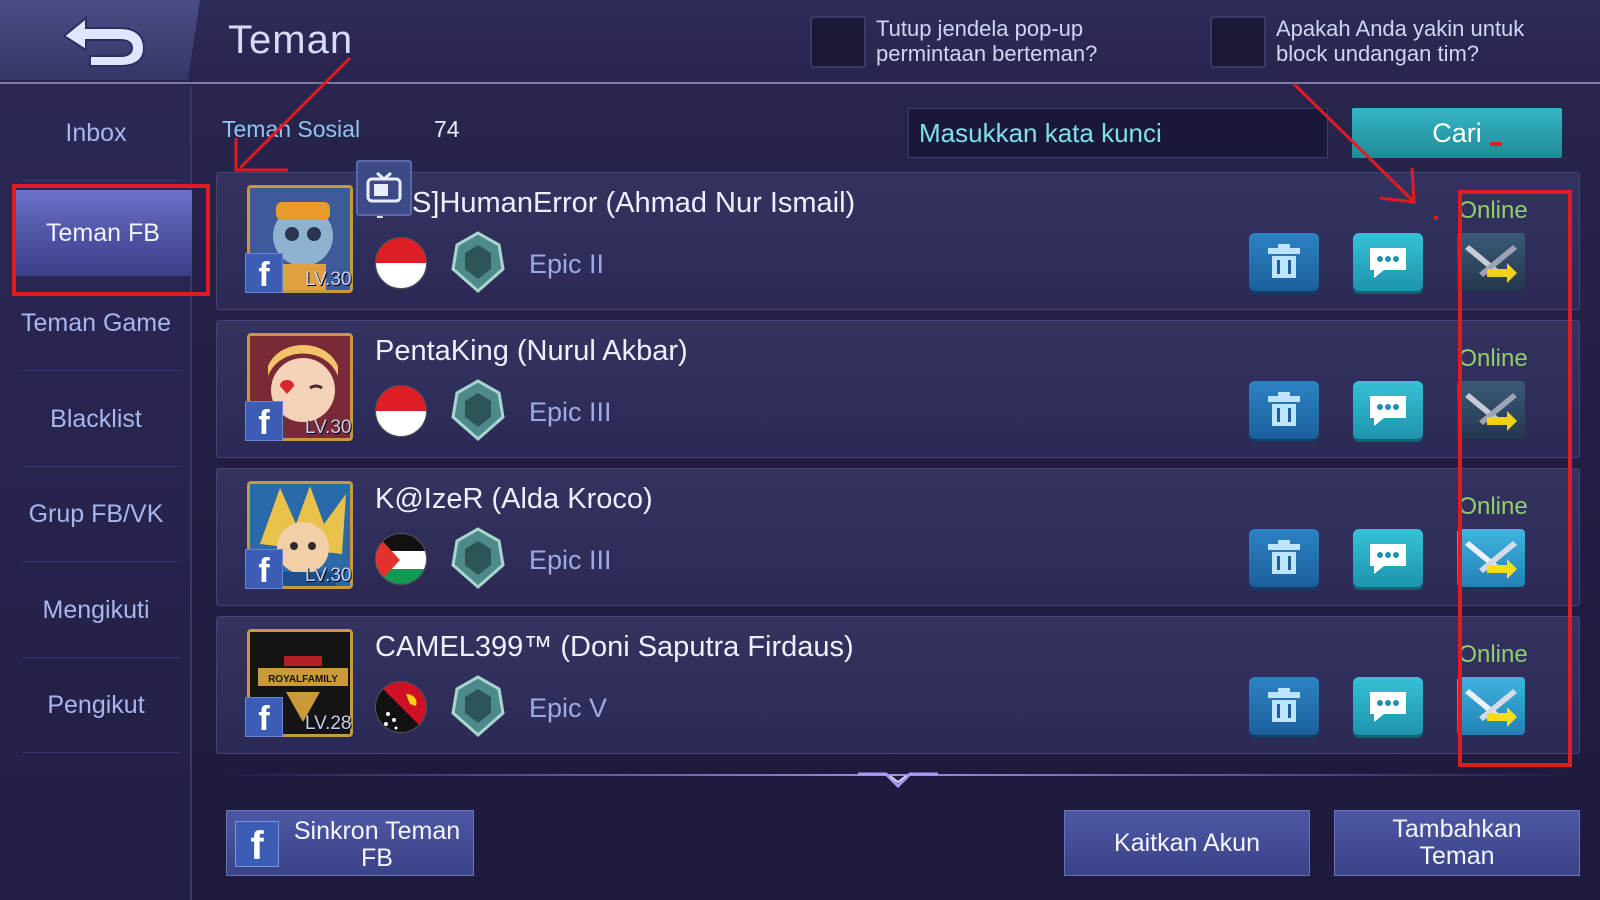 This screenshot has height=900, width=1600. I want to click on sidebar-item-grup-fb-vk: Grup FB/VK, so click(96, 514).